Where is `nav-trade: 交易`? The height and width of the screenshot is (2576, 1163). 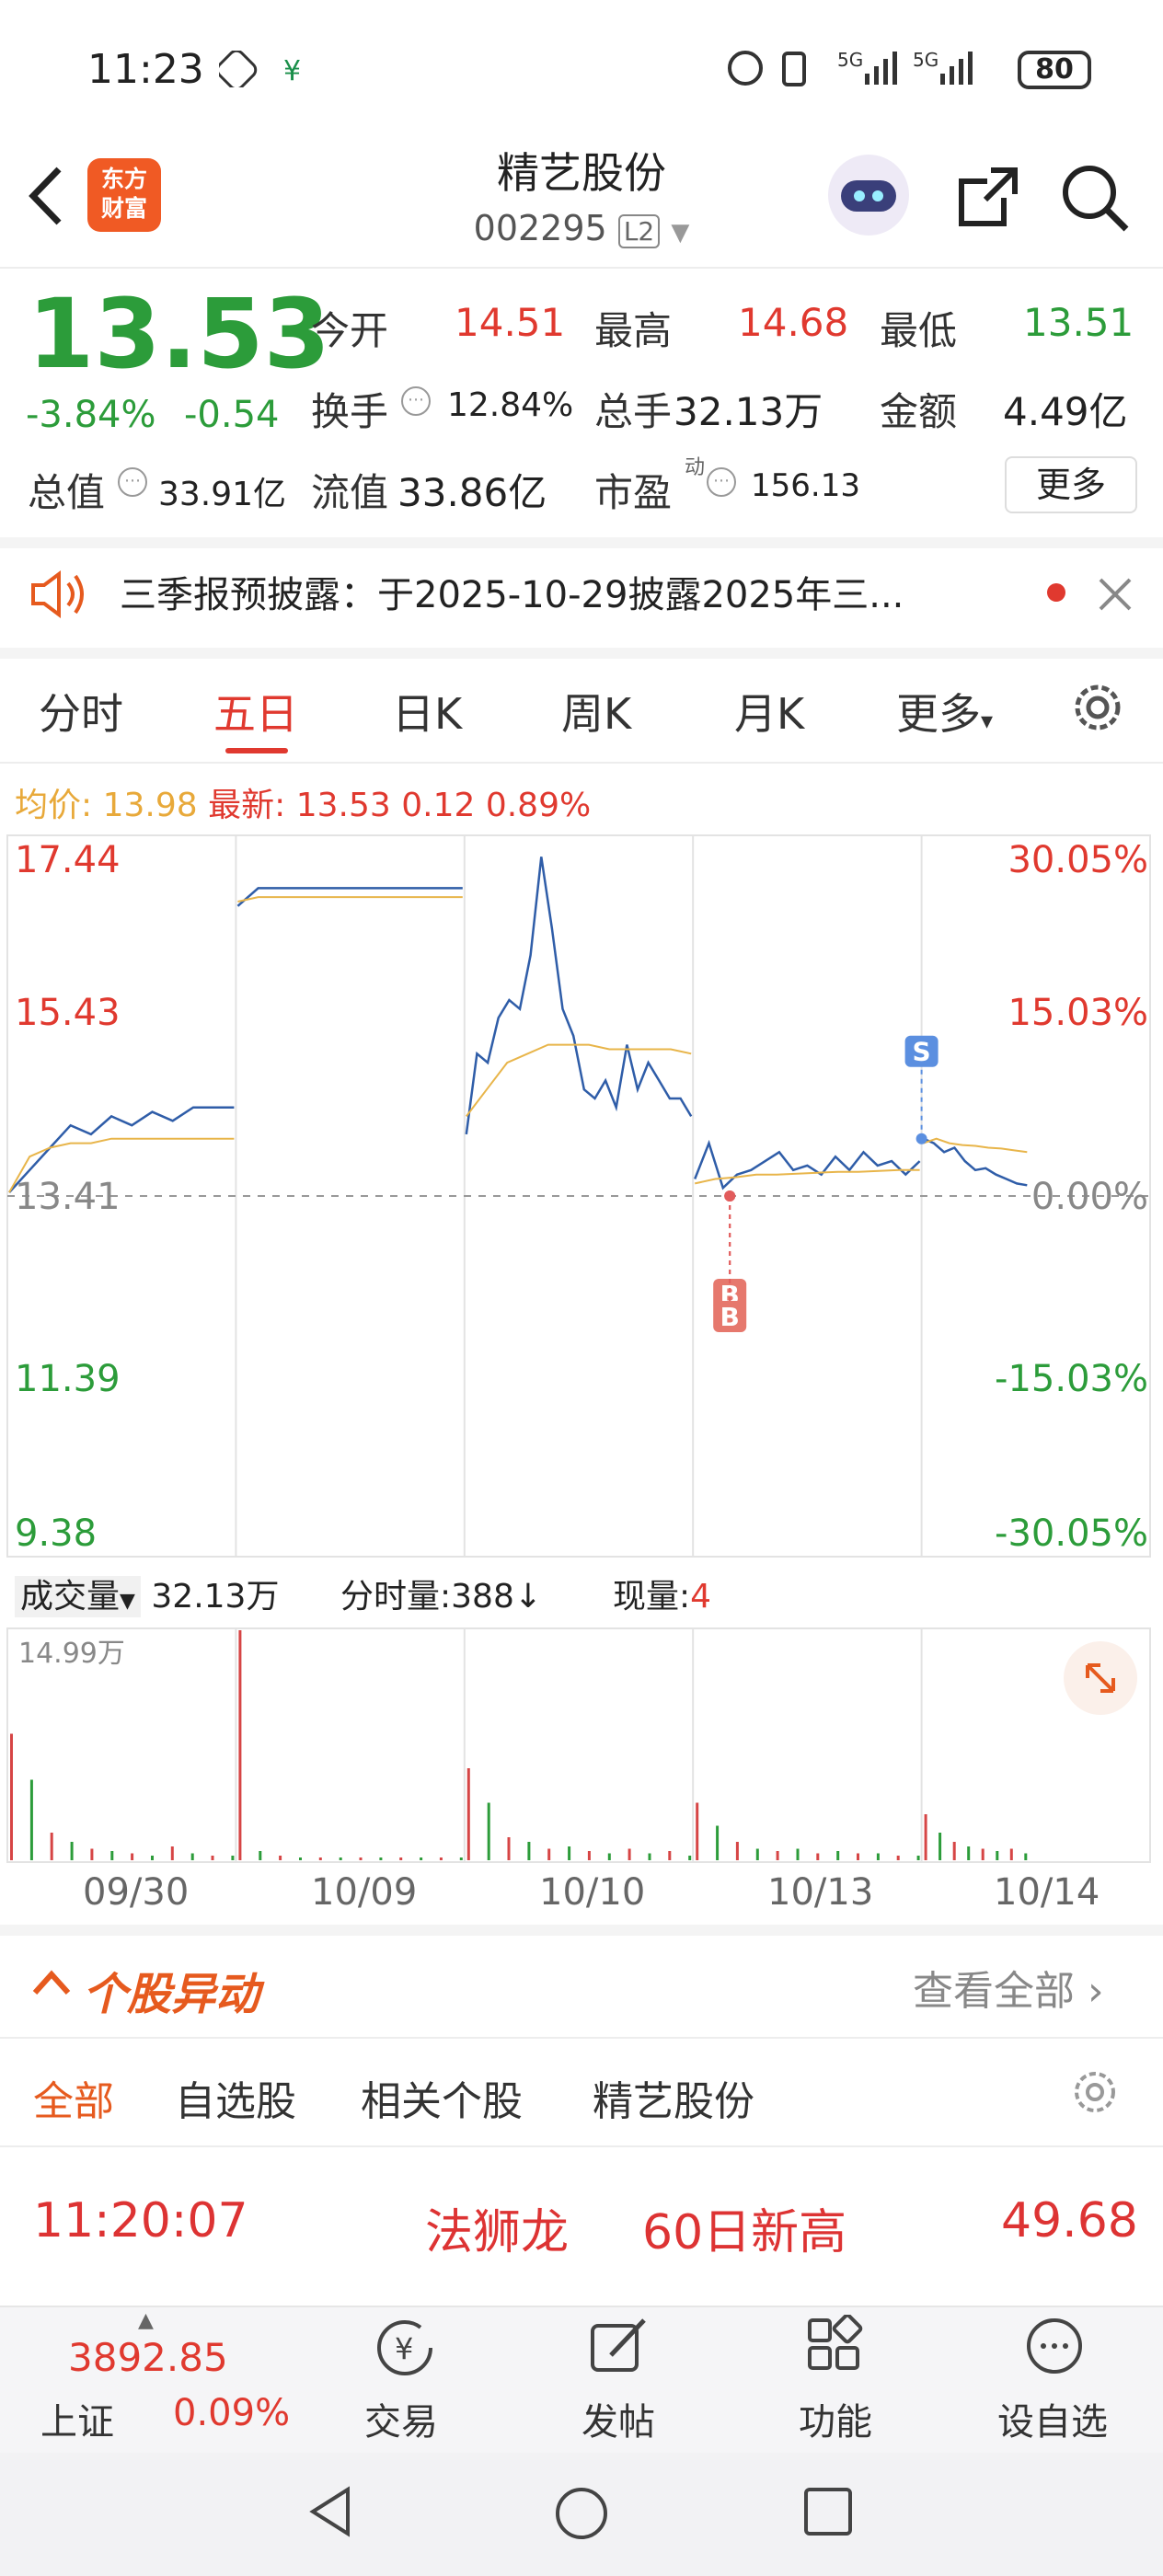
nav-trade: 交易 is located at coordinates (401, 2418).